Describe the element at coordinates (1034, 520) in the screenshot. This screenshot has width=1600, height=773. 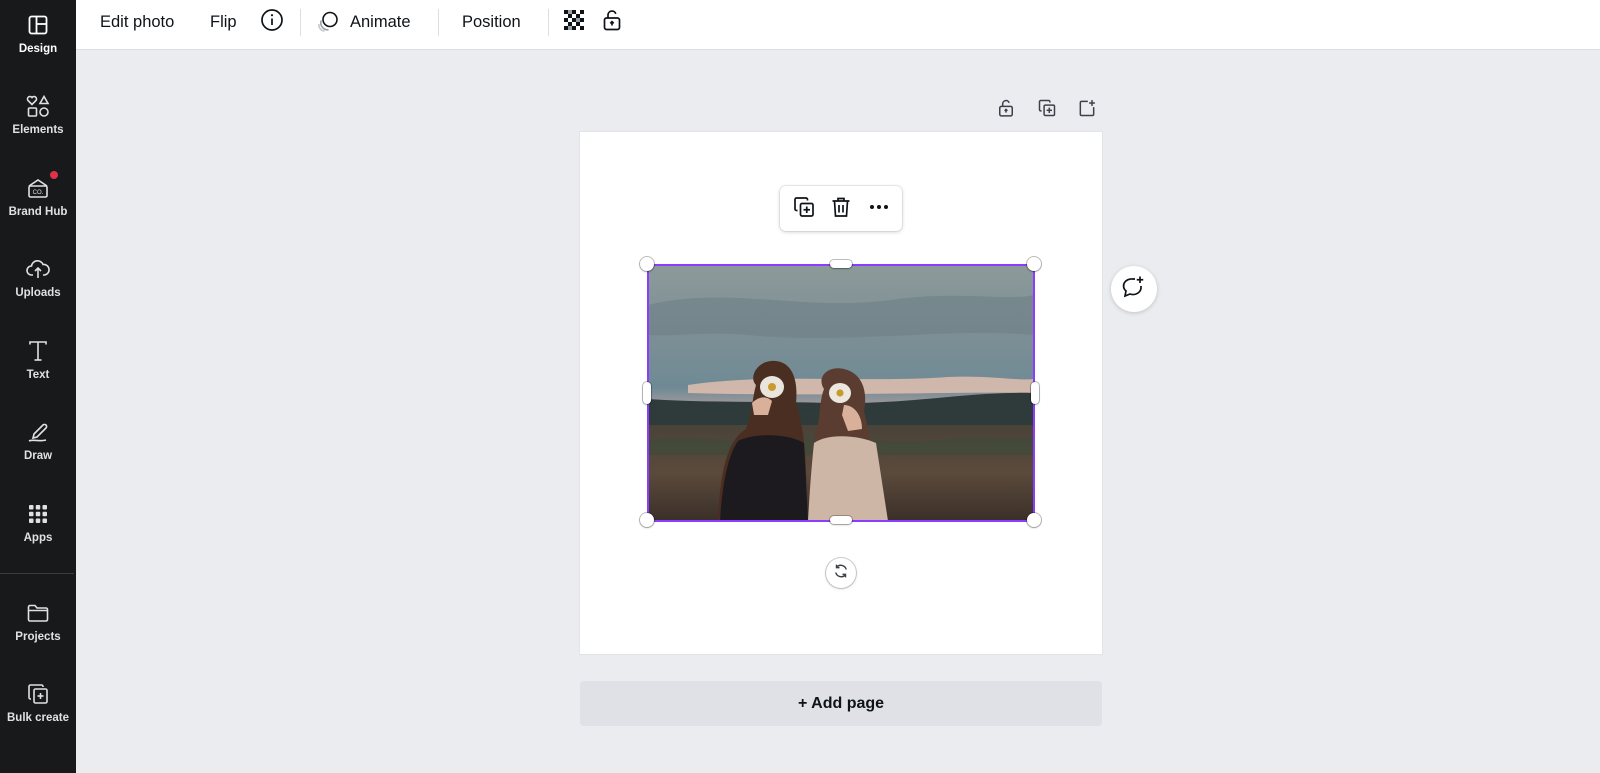
I see `resize-handle-bottom-right` at that location.